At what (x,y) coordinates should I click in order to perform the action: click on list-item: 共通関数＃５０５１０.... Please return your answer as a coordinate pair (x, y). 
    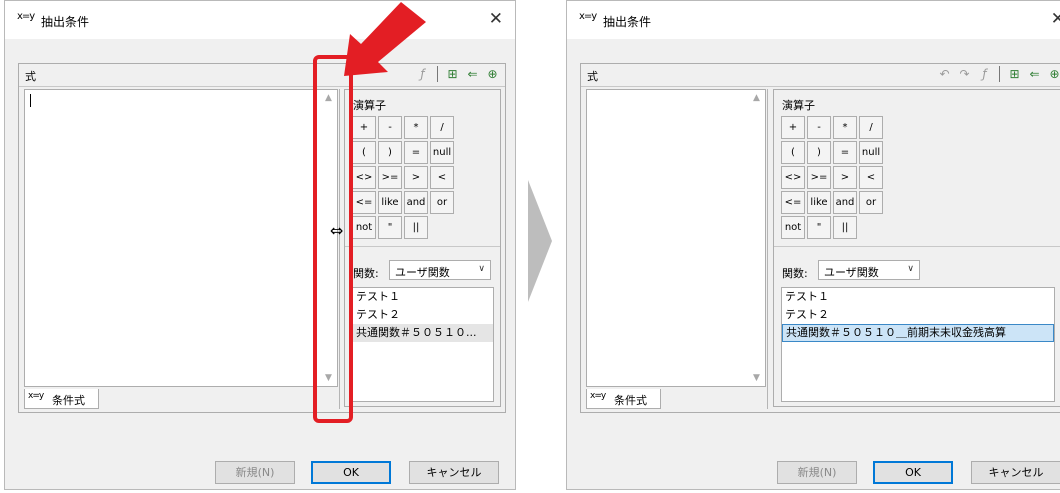
    Looking at the image, I should click on (423, 333).